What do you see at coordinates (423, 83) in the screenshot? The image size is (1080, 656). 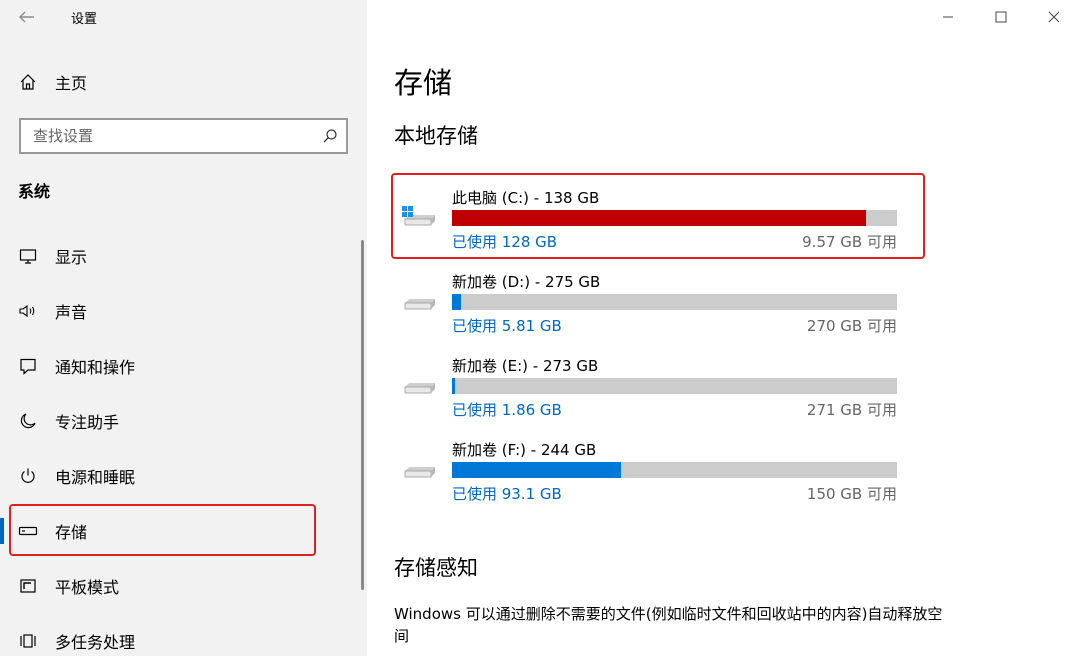 I see `page-title: 存储` at bounding box center [423, 83].